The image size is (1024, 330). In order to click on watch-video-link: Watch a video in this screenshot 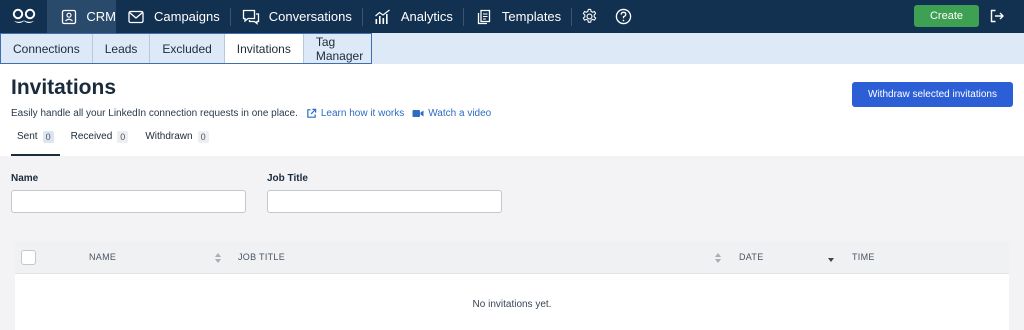, I will do `click(451, 113)`.